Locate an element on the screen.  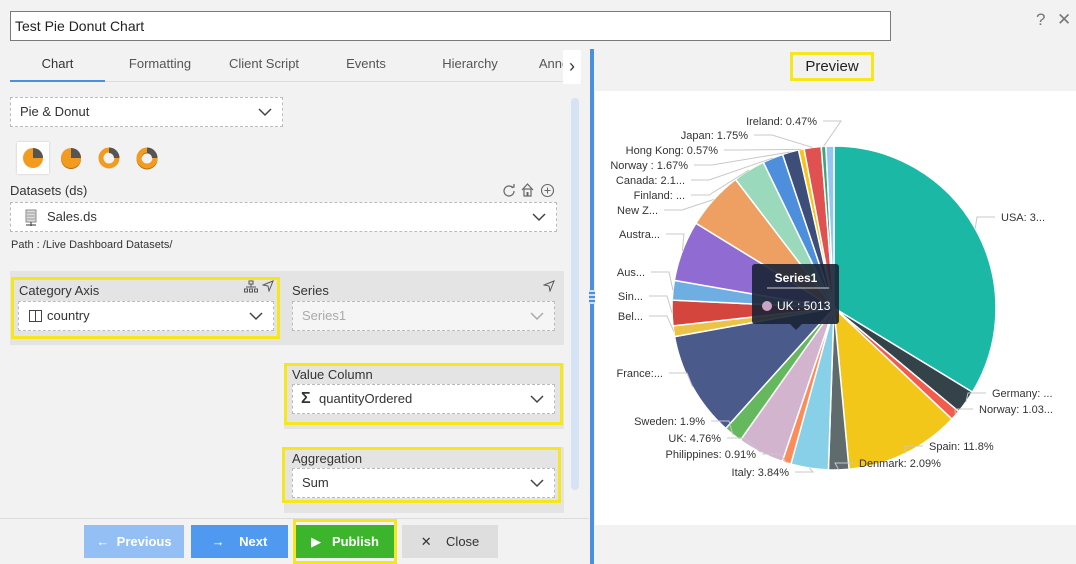
tab-events: Events is located at coordinates (366, 66).